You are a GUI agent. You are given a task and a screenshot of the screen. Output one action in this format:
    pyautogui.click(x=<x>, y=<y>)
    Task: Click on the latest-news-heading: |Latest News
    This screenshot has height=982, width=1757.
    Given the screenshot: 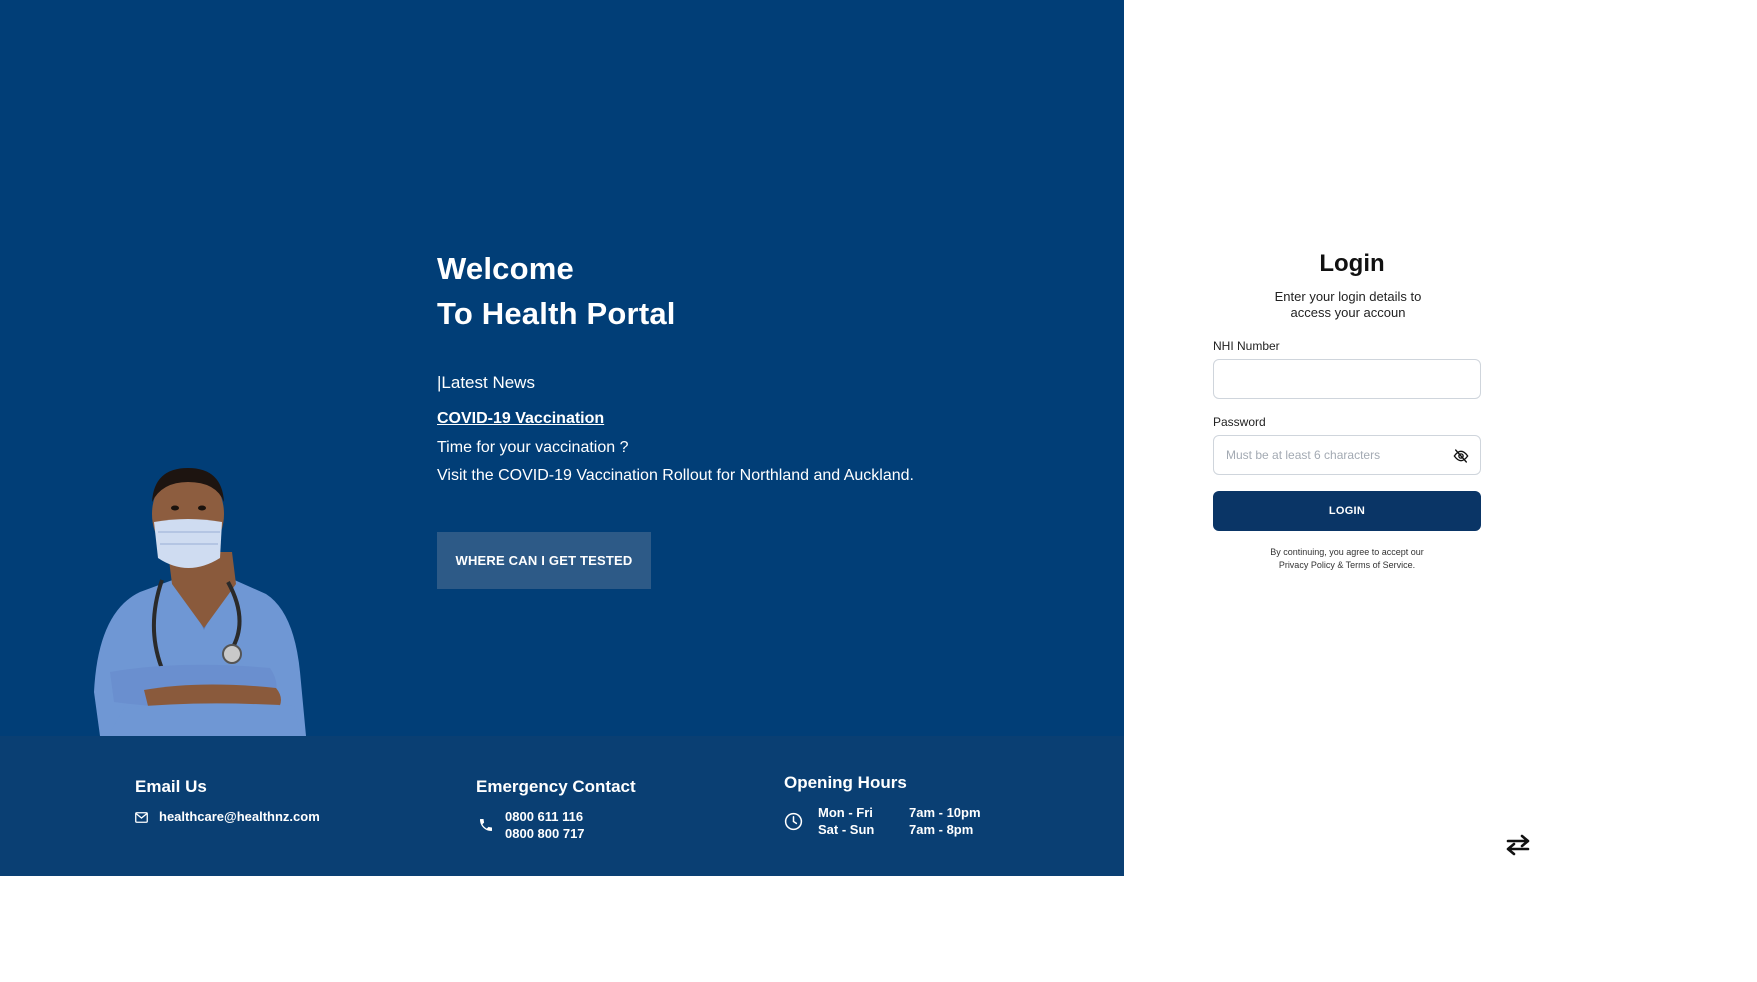 What is the action you would take?
    pyautogui.click(x=486, y=382)
    